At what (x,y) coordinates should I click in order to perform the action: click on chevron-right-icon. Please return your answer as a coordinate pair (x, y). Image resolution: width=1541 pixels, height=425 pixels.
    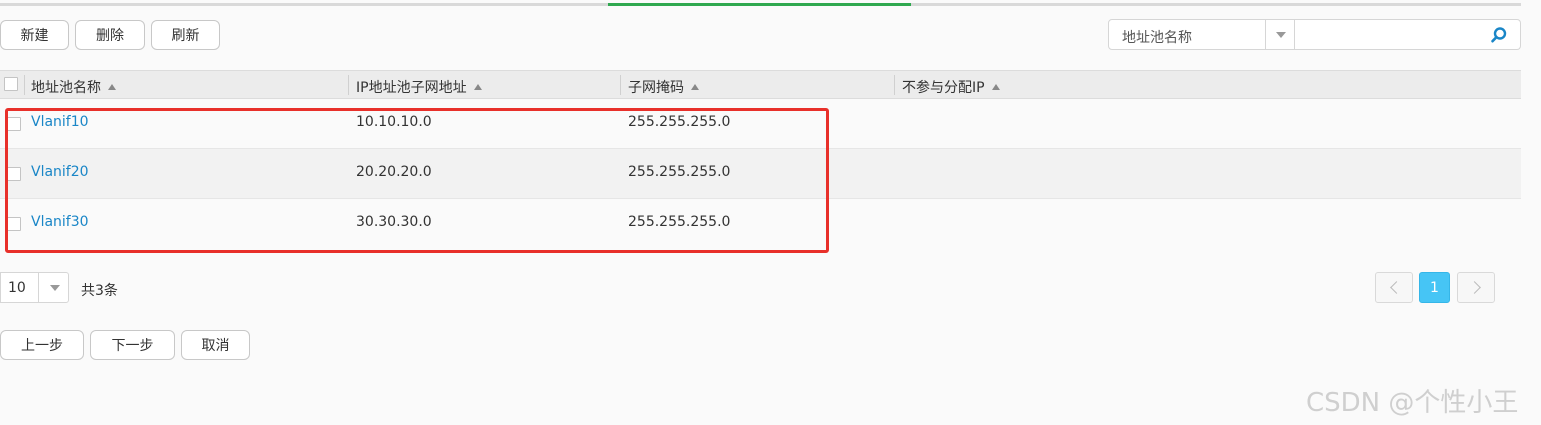
    Looking at the image, I should click on (1474, 287).